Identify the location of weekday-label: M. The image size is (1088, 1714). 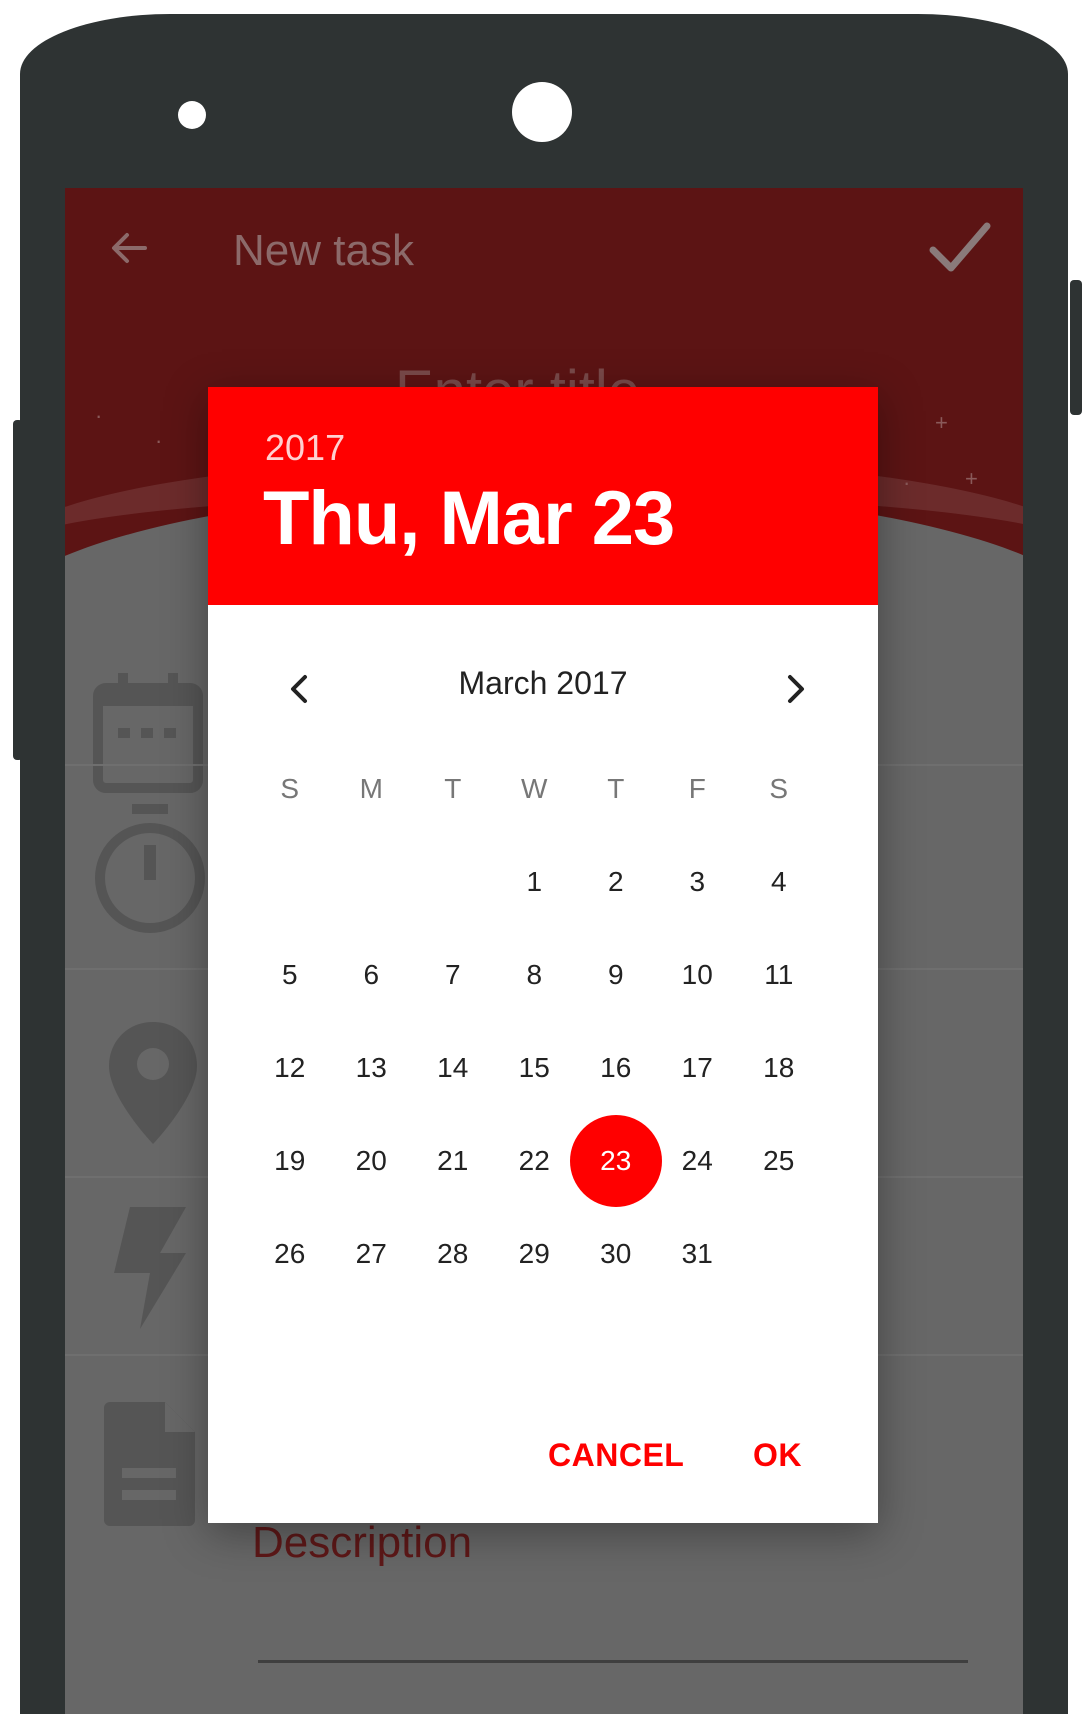
(371, 788).